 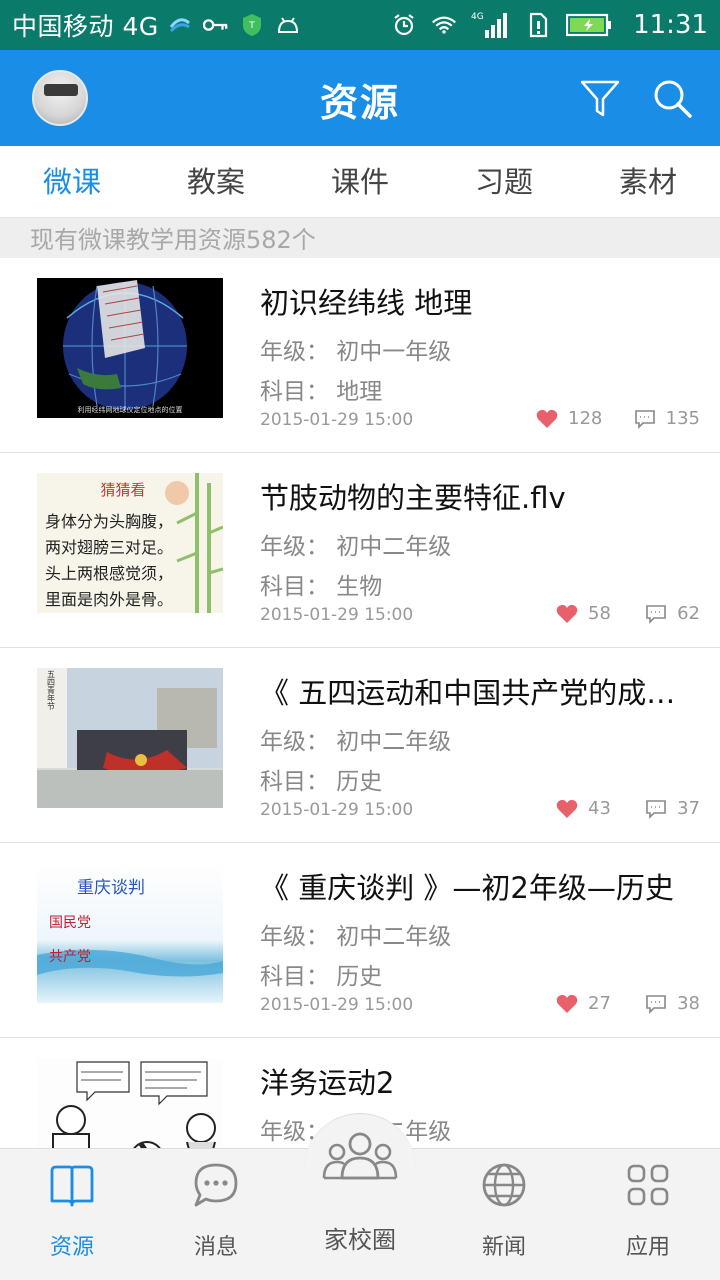 I want to click on app-header: 资源, so click(x=360, y=98).